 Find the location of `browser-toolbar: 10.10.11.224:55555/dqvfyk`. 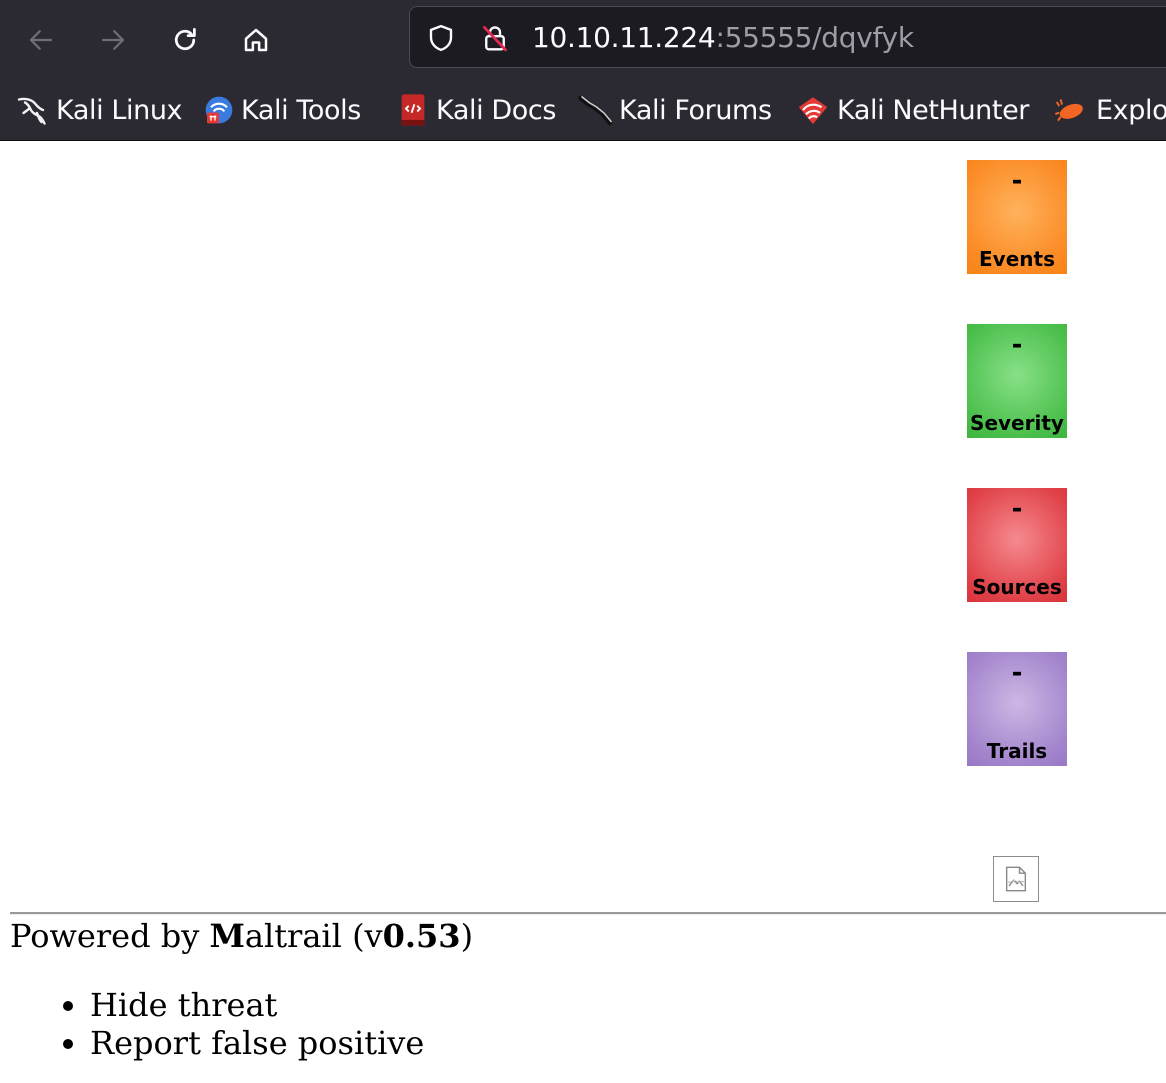

browser-toolbar: 10.10.11.224:55555/dqvfyk is located at coordinates (583, 40).